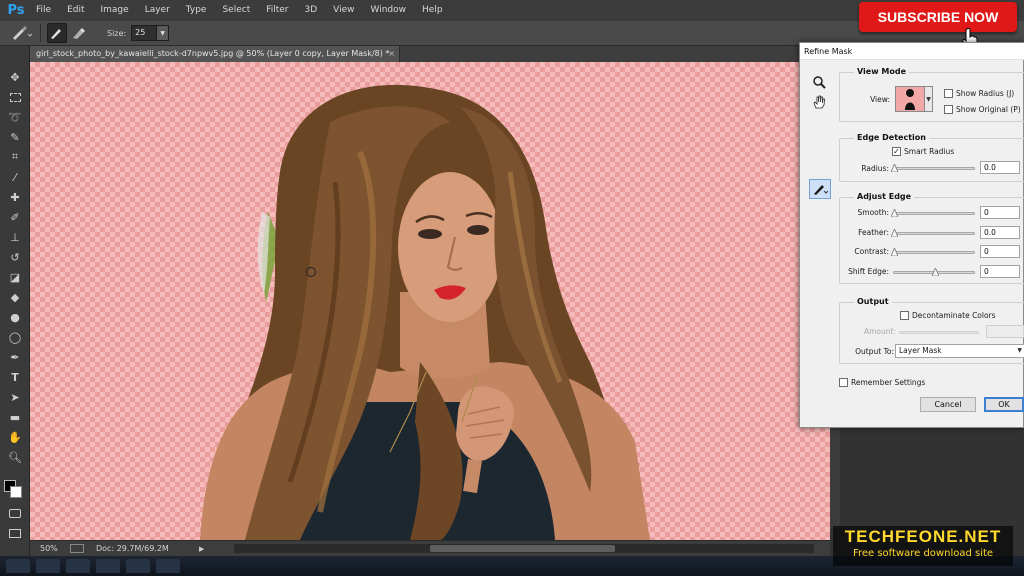  What do you see at coordinates (277, 10) in the screenshot?
I see `menu-filter: Filter` at bounding box center [277, 10].